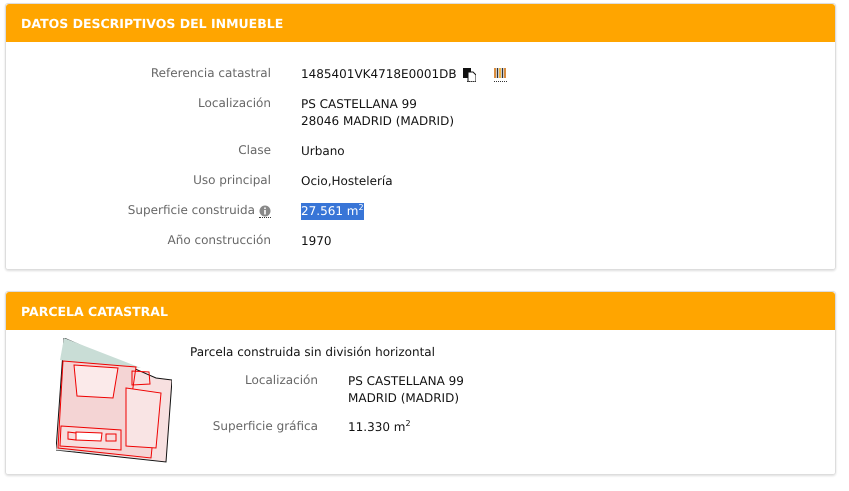  What do you see at coordinates (404, 398) in the screenshot?
I see `field-value: MADRID (MADRID)` at bounding box center [404, 398].